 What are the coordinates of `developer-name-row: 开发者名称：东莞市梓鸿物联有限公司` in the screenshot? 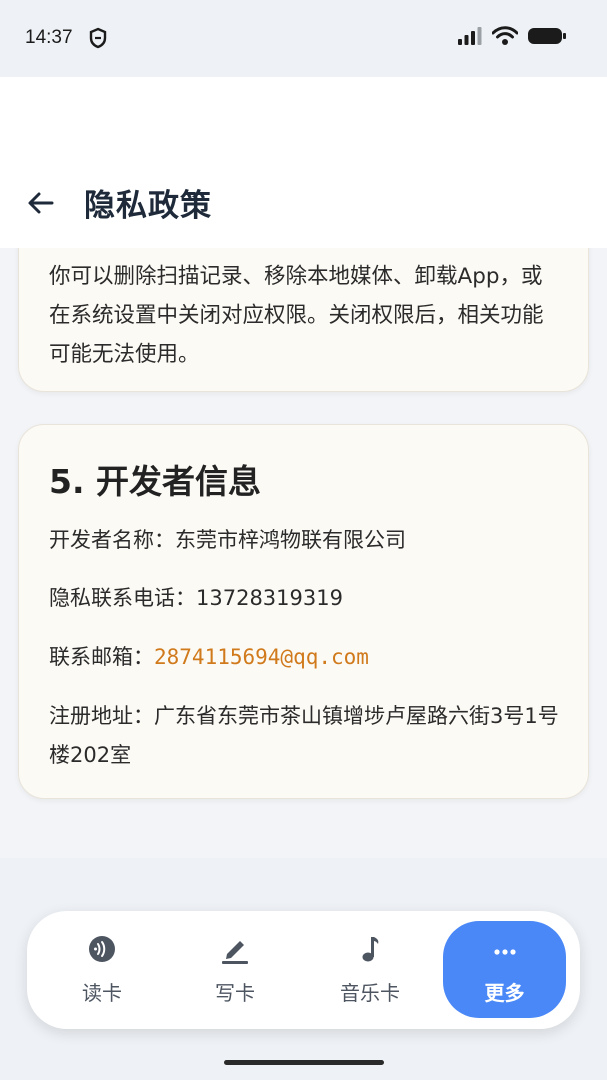 It's located at (309, 540).